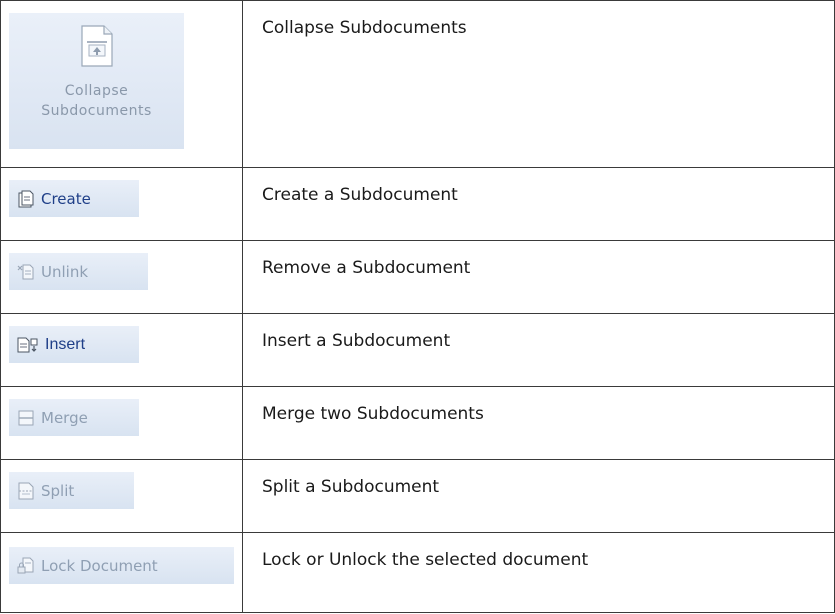  I want to click on lock-document-button: Lock Document, so click(121, 565).